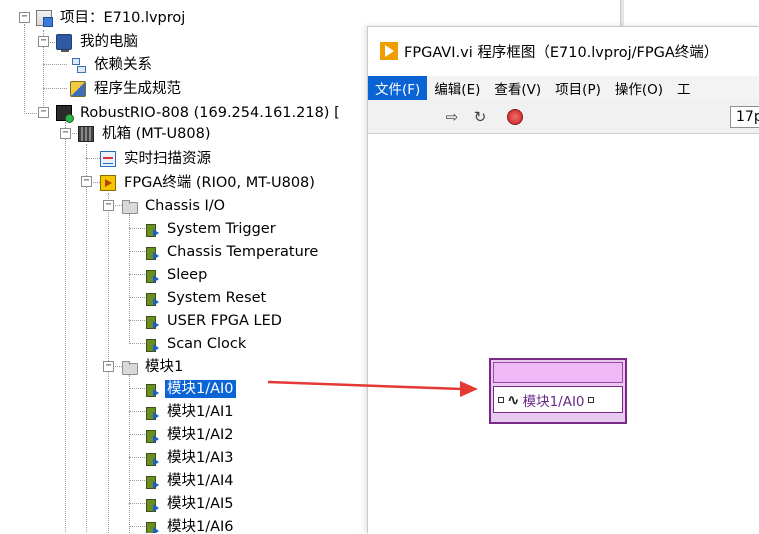  I want to click on tree-item-module1-ai5: 模块1/AI5, so click(189, 503).